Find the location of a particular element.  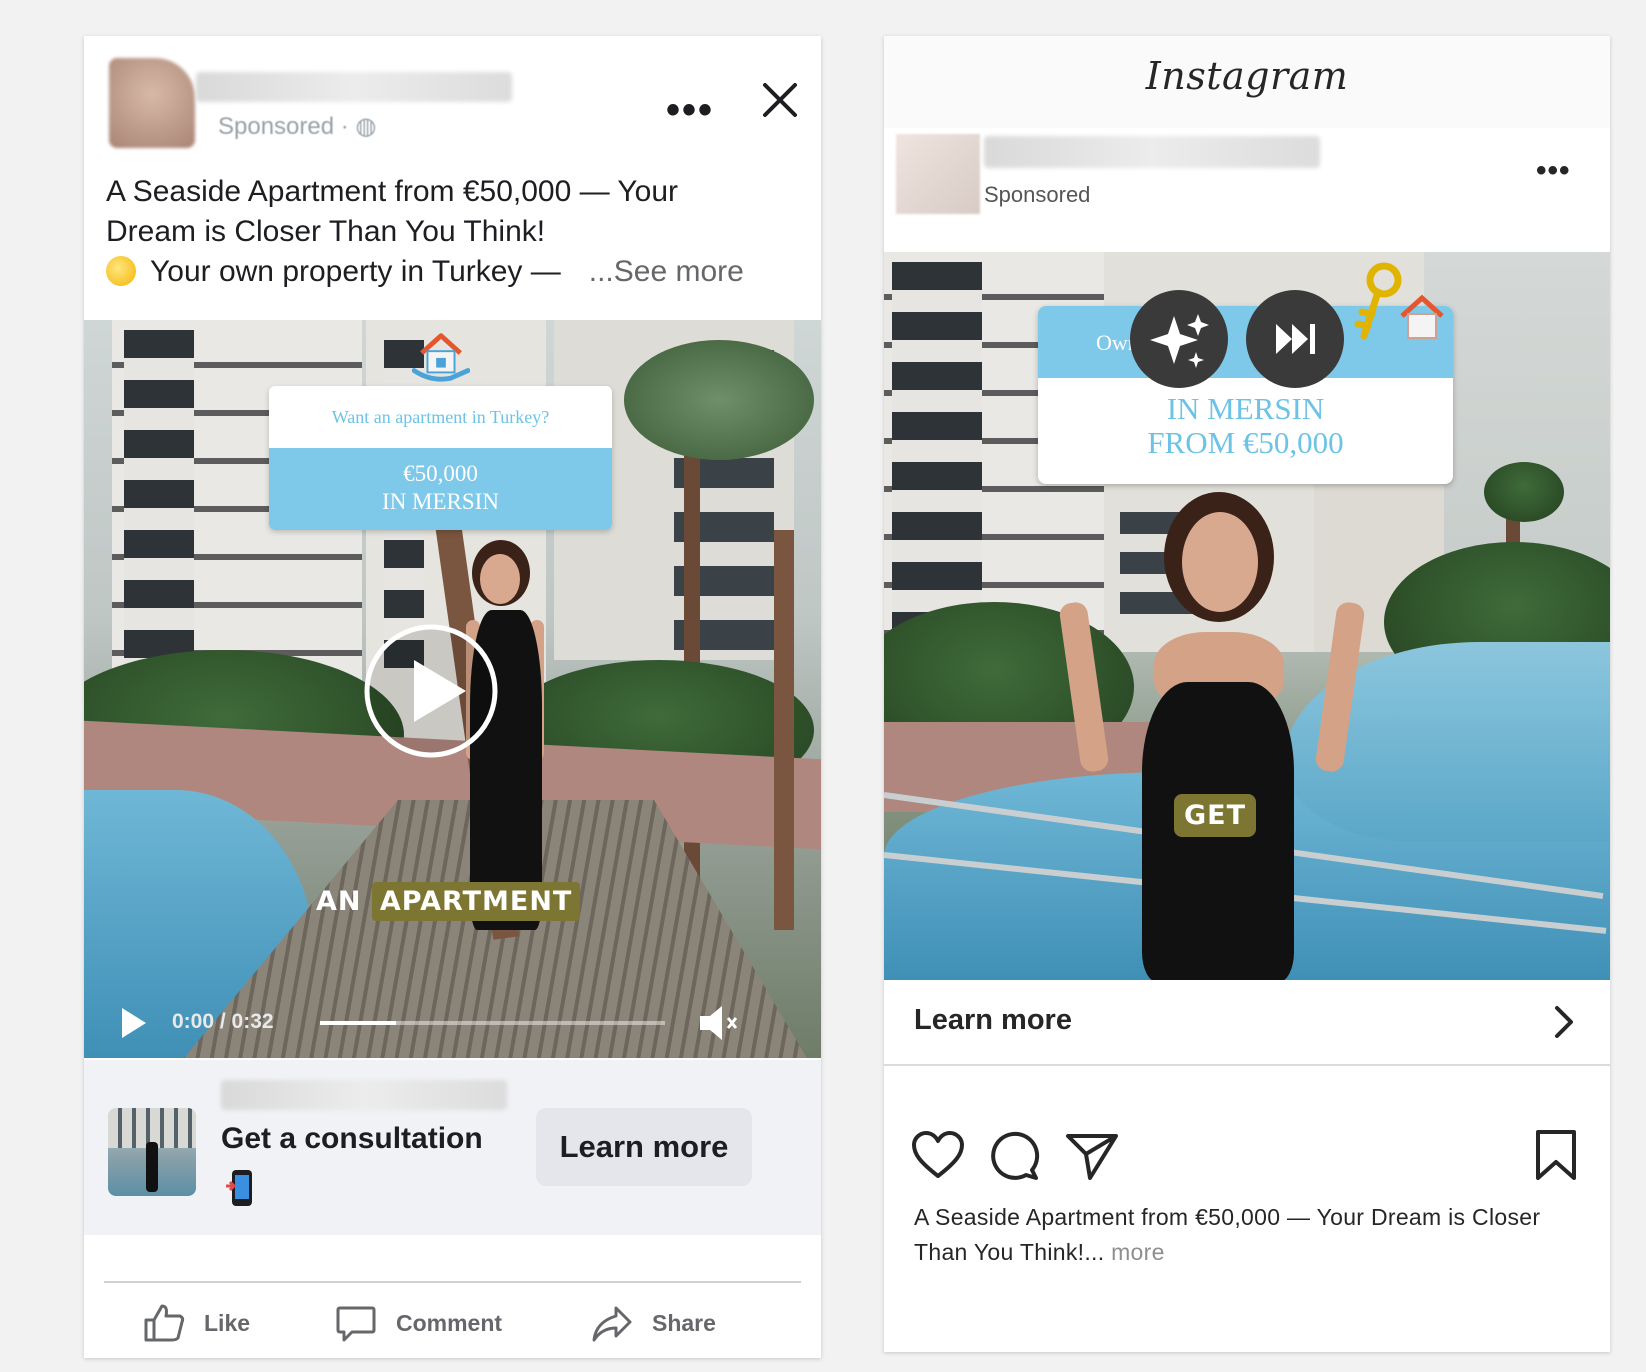

share-icon is located at coordinates (612, 1324).